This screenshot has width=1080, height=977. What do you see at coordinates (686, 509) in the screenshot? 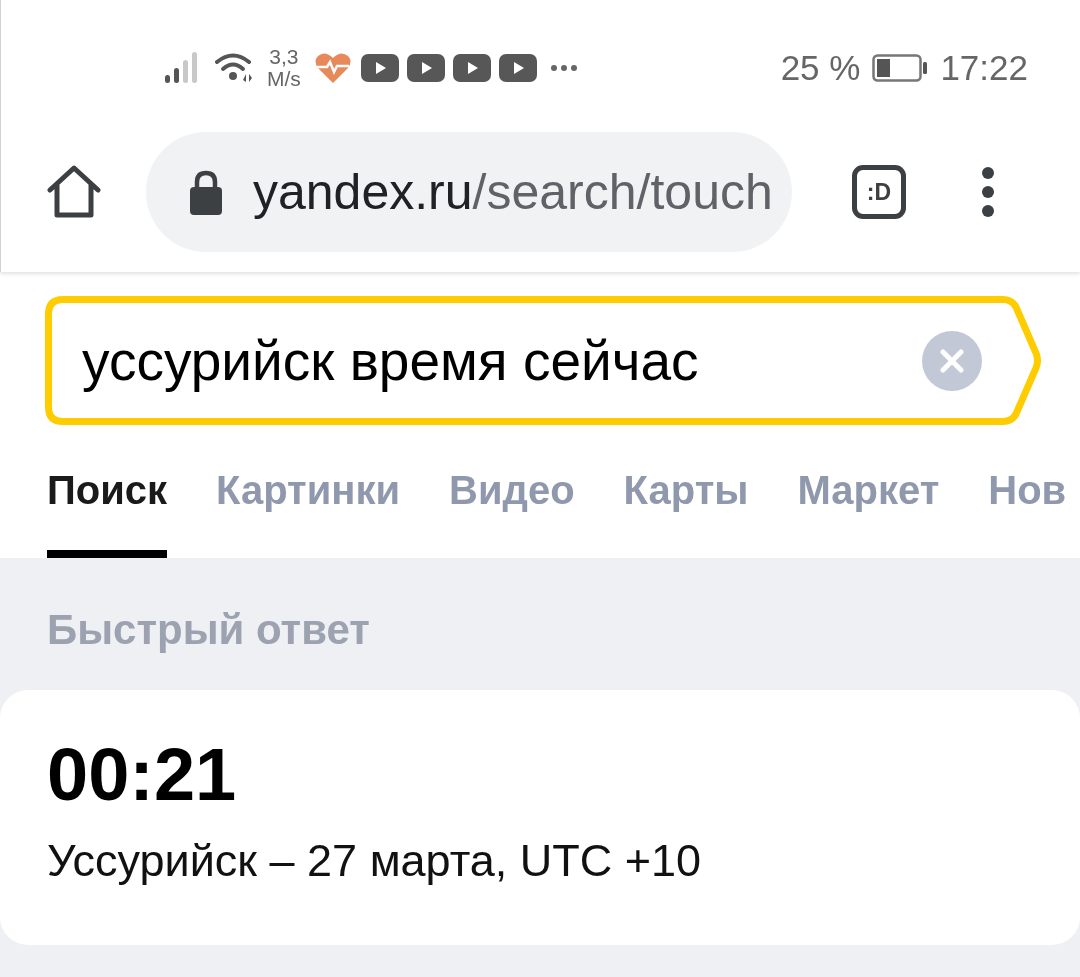
I see `search-tab: Карты` at bounding box center [686, 509].